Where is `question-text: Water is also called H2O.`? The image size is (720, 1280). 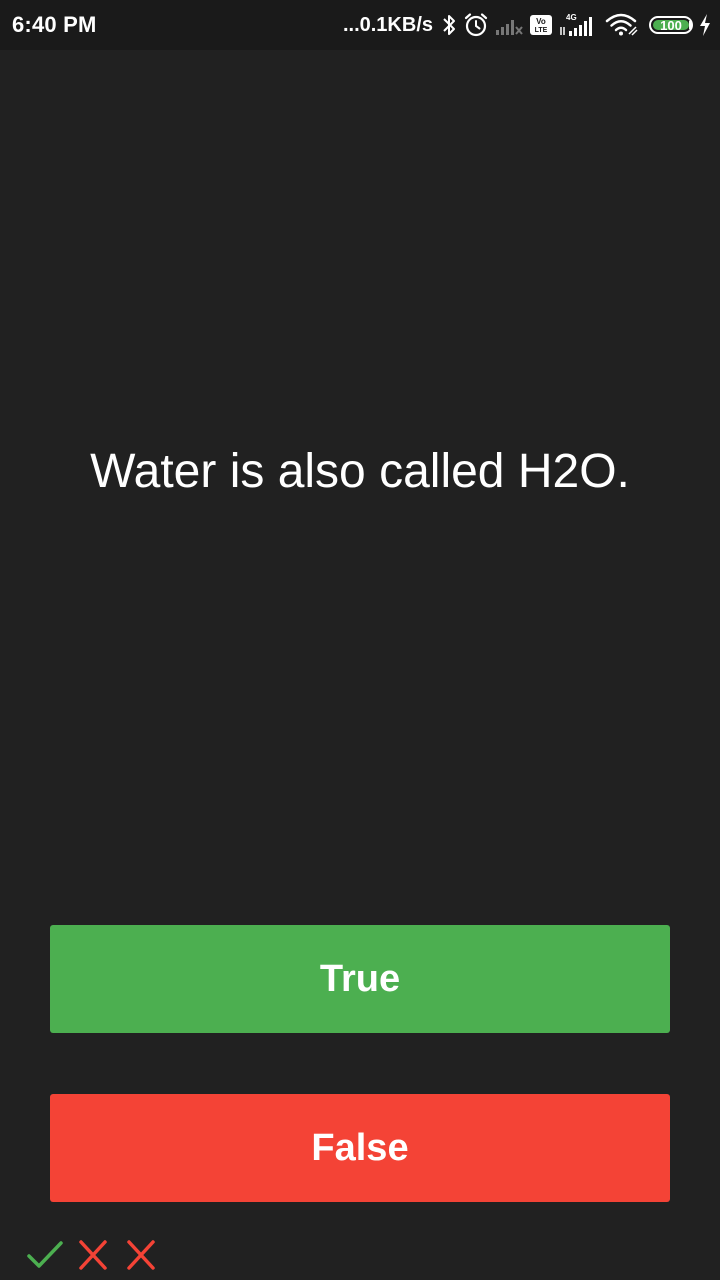
question-text: Water is also called H2O. is located at coordinates (360, 471).